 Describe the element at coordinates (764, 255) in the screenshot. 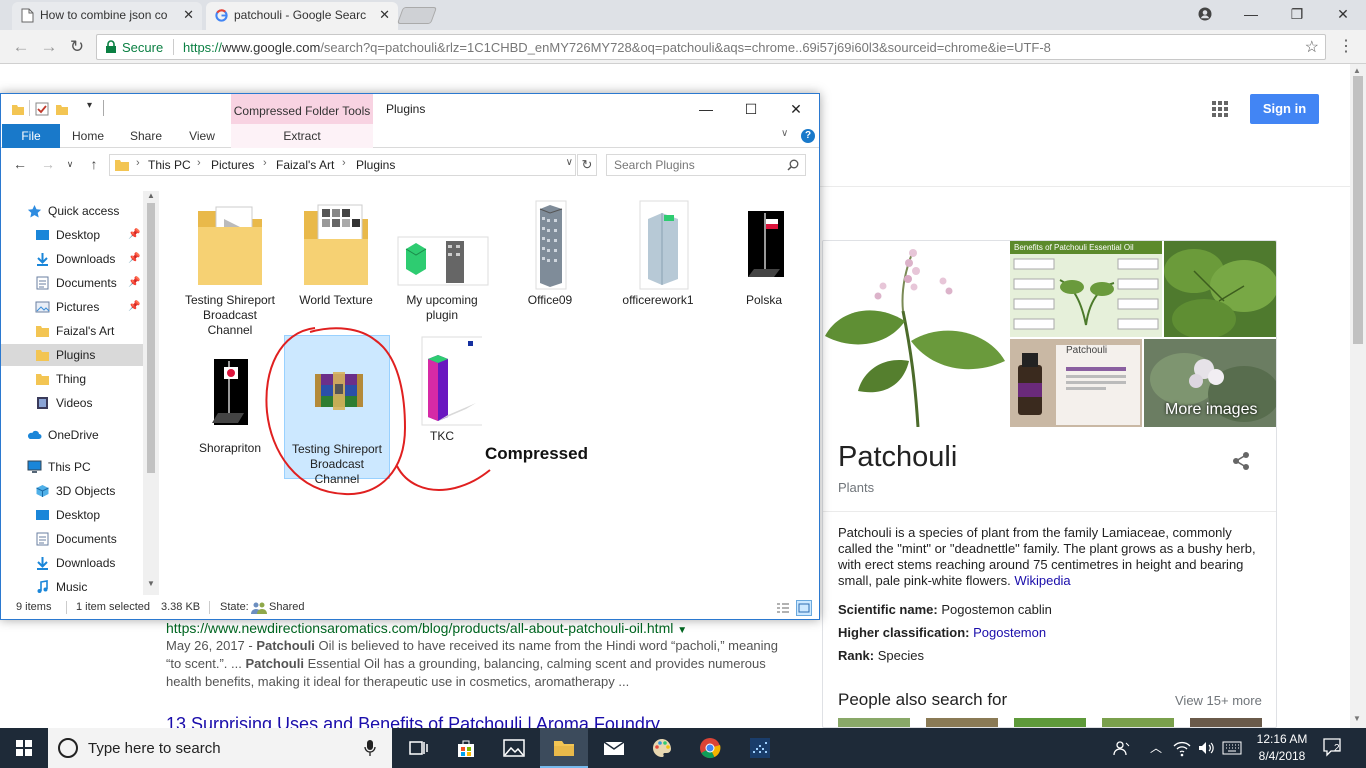

I see `file-item: Polska` at that location.